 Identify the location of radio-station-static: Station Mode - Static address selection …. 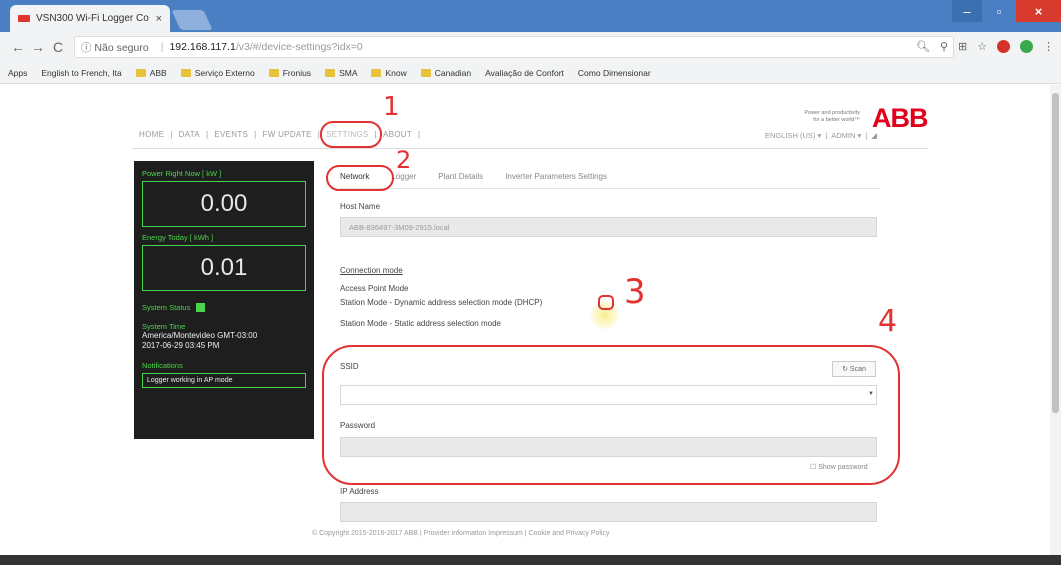
(420, 323).